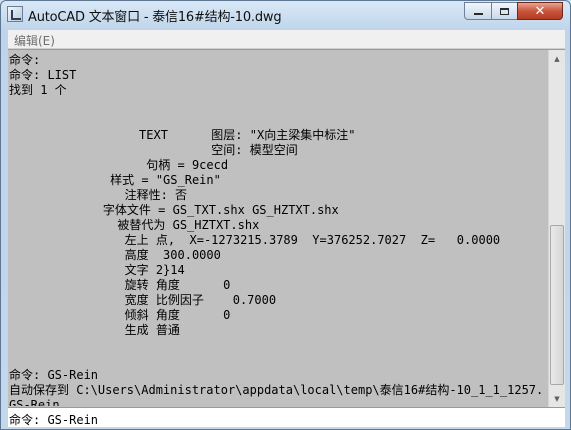  What do you see at coordinates (557, 58) in the screenshot?
I see `scroll-up-icon: ▲` at bounding box center [557, 58].